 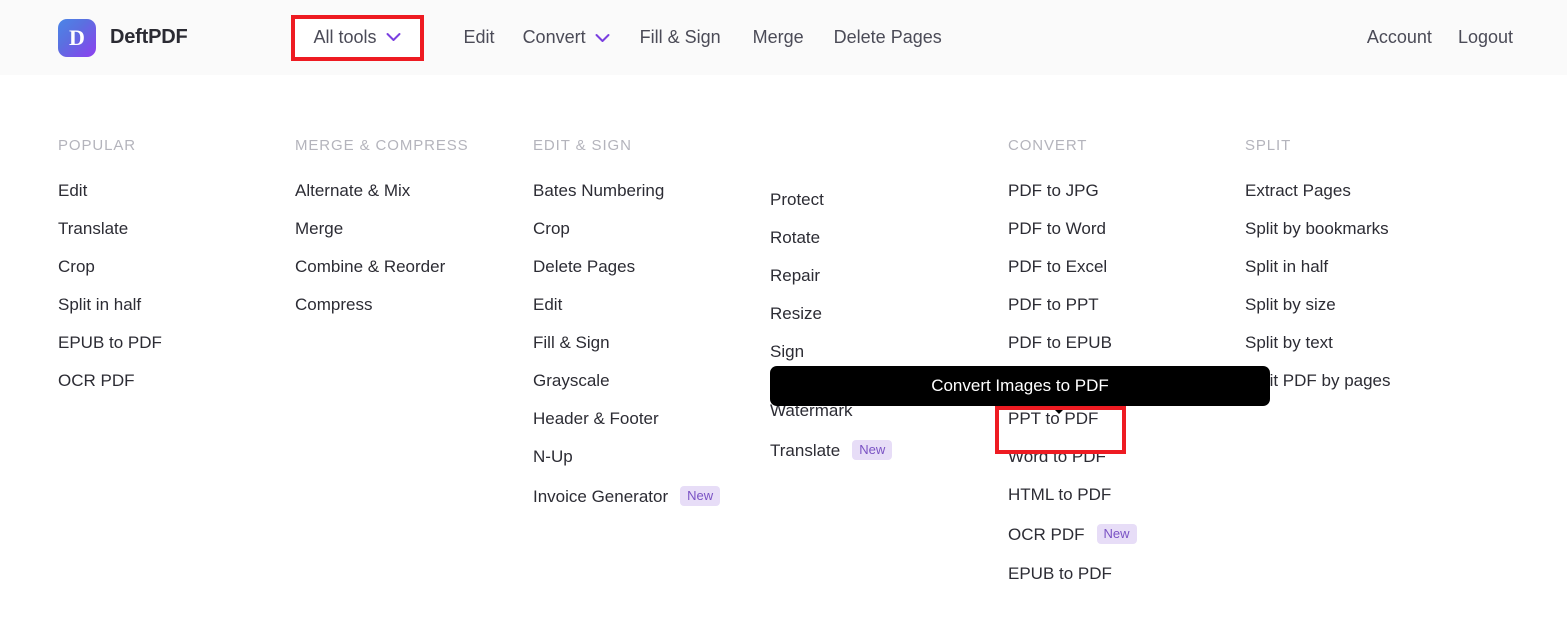 What do you see at coordinates (599, 190) in the screenshot?
I see `tool-label: Bates Numbering` at bounding box center [599, 190].